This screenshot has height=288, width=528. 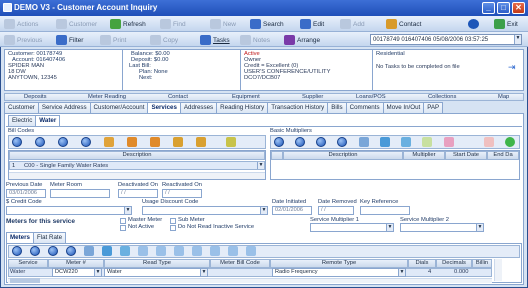 What do you see at coordinates (173, 24) in the screenshot?
I see `toolbar-item-find: Find` at bounding box center [173, 24].